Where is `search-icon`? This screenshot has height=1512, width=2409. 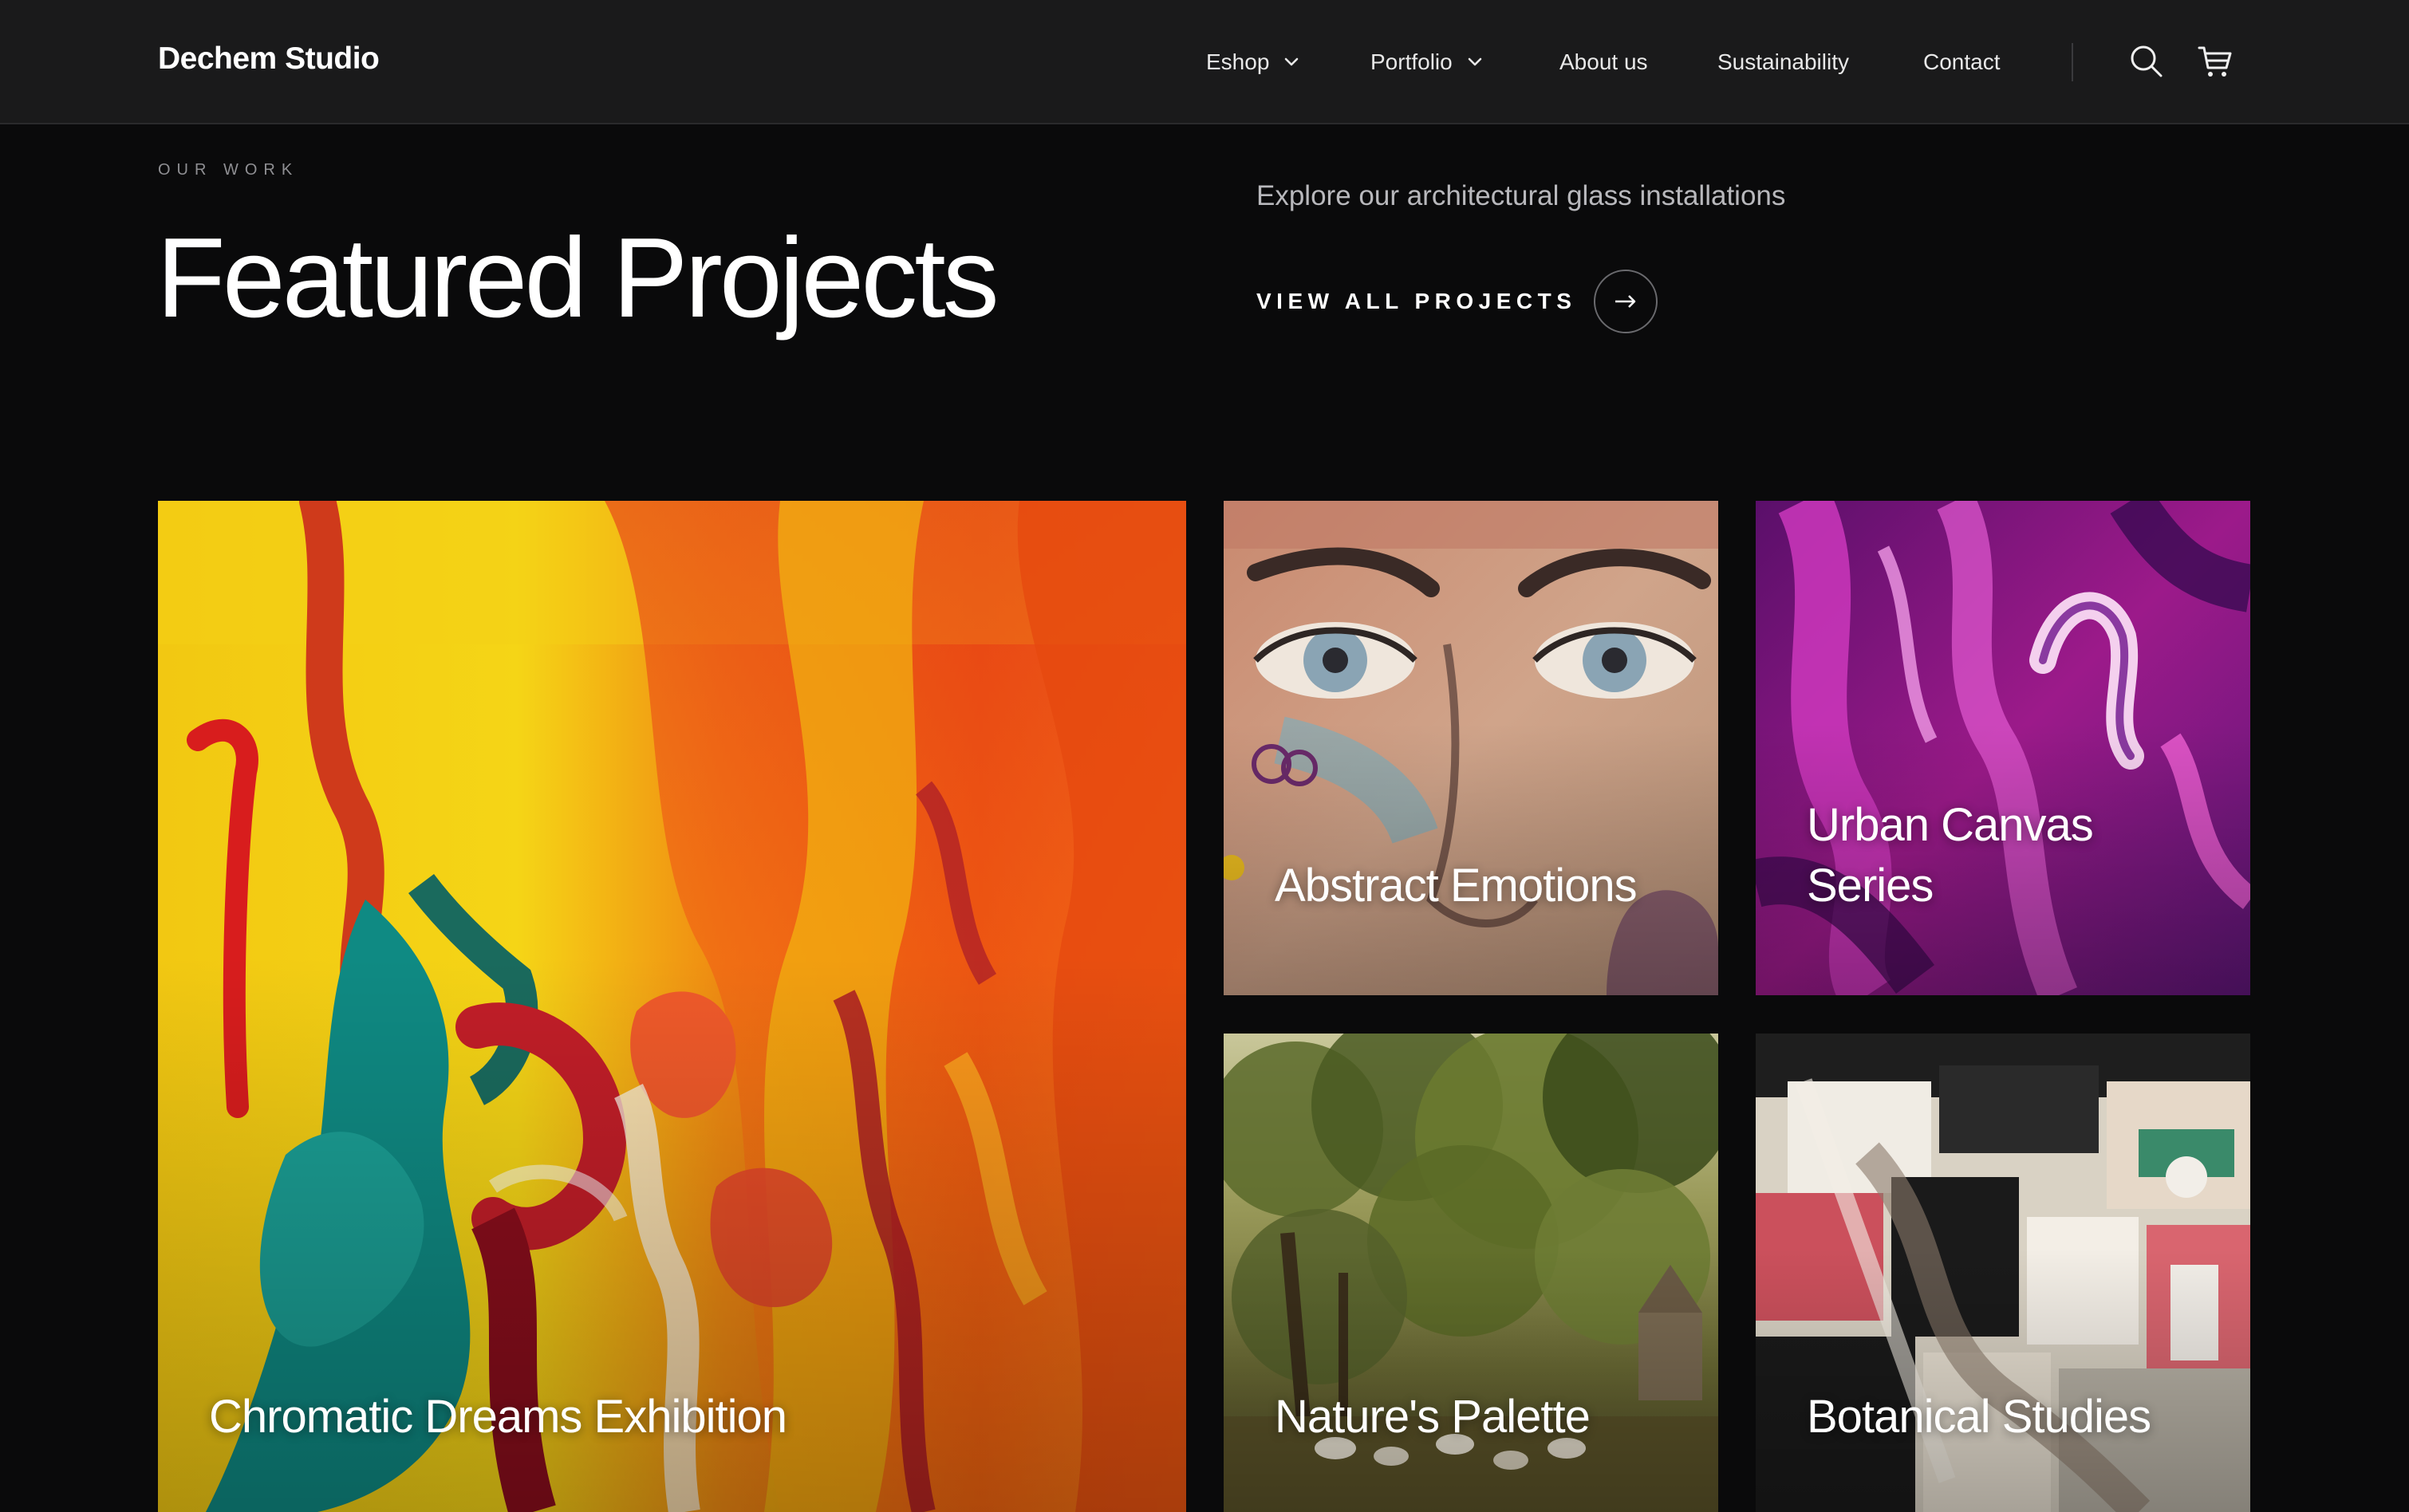
search-icon is located at coordinates (2146, 61).